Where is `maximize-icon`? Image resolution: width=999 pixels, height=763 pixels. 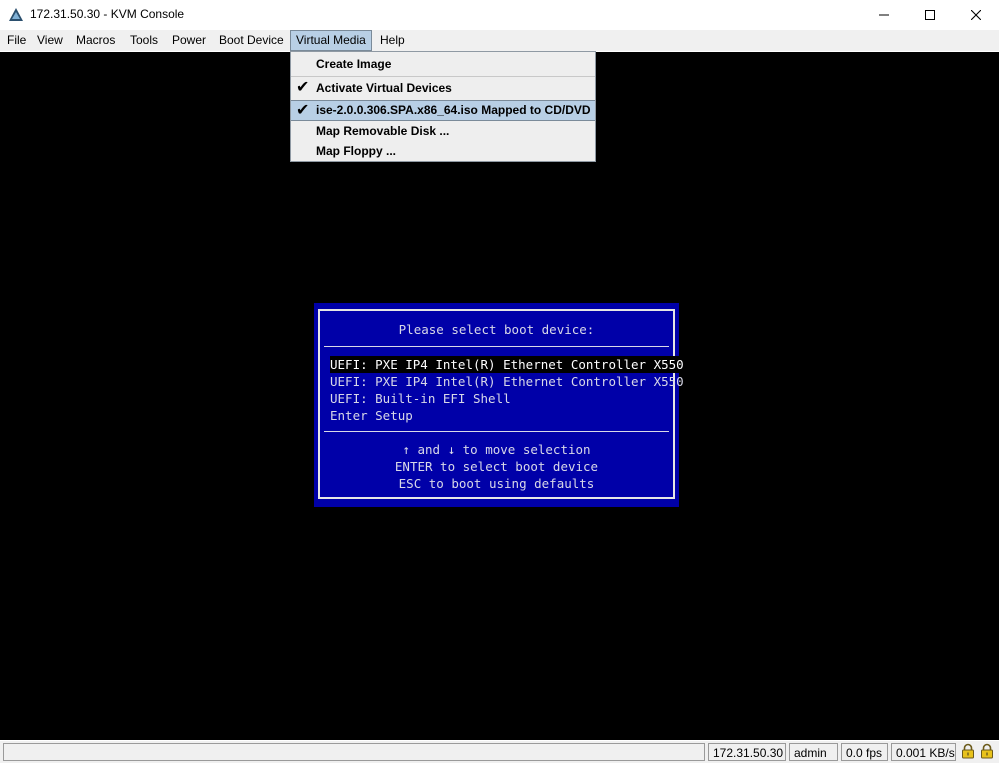 maximize-icon is located at coordinates (930, 15).